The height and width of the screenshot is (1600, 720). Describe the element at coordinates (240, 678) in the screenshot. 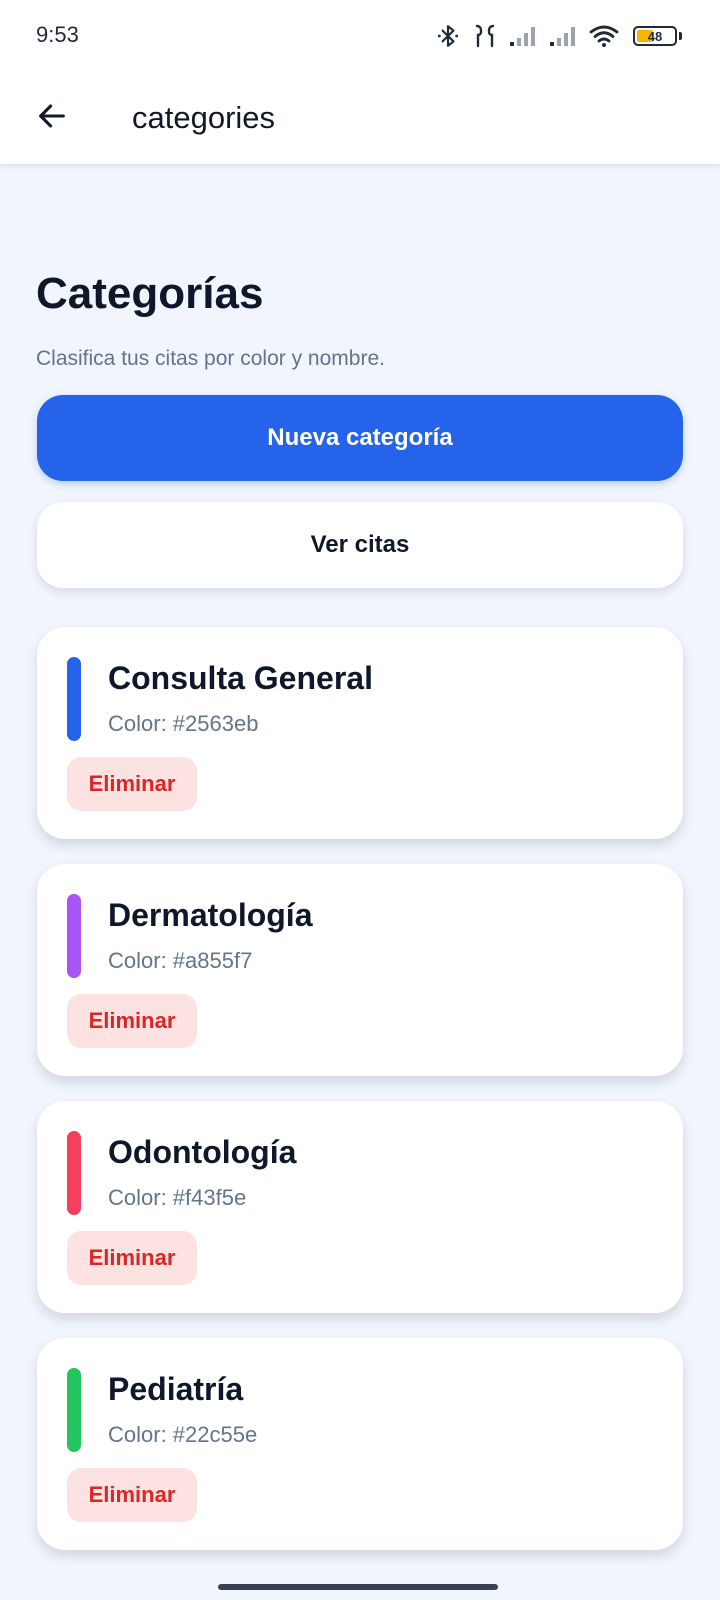

I see `category-name: Consulta General` at that location.